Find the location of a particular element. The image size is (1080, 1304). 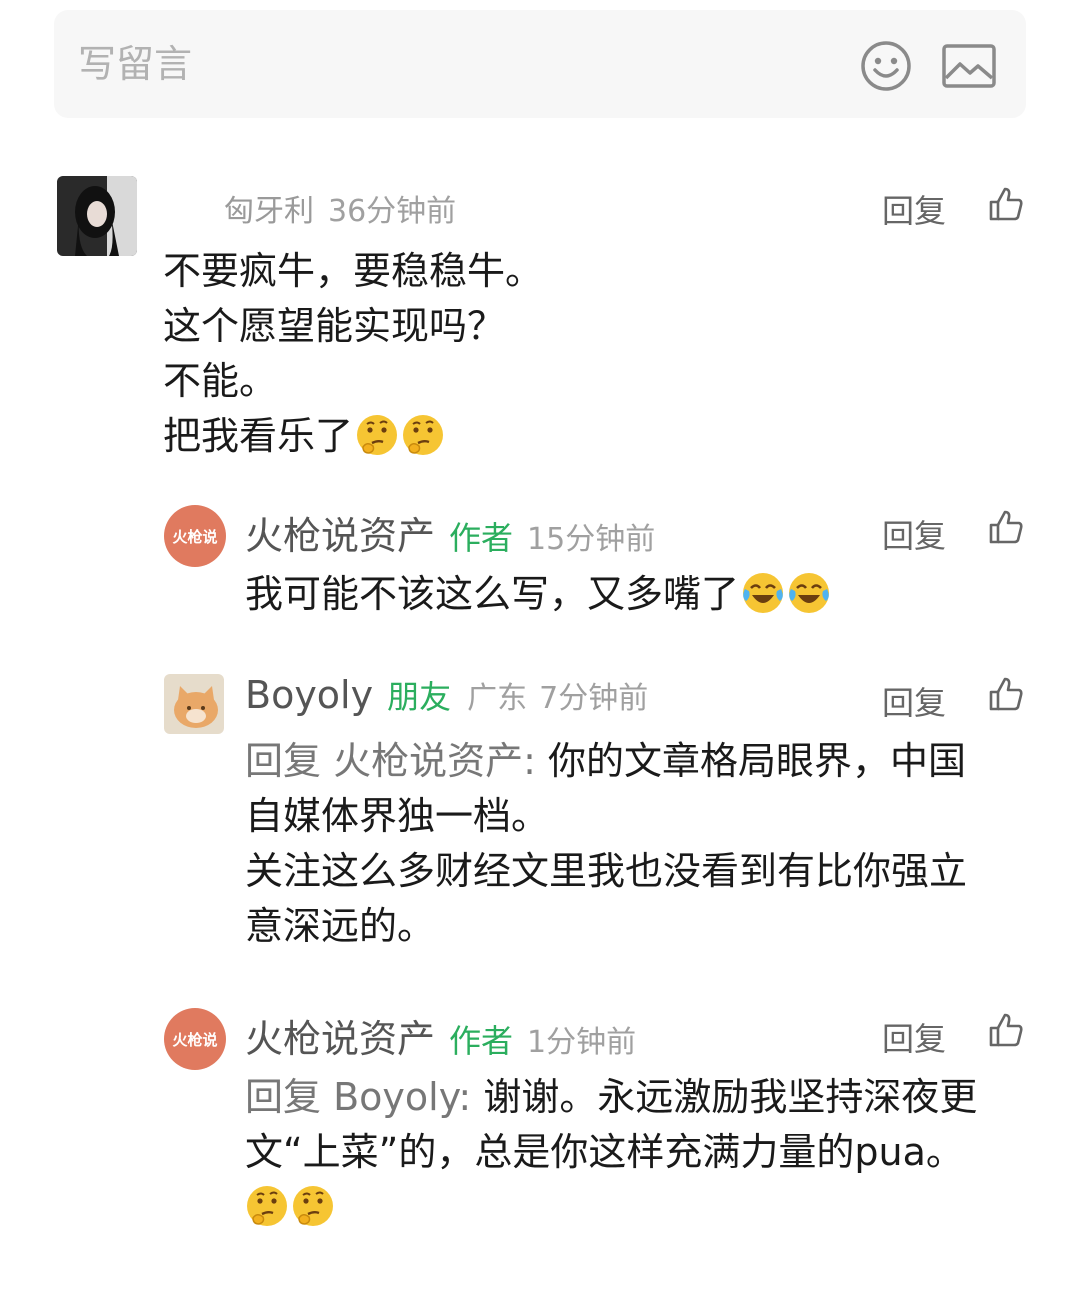

reply-quote-prefix: 回复 Boyoly: is located at coordinates (358, 1097).